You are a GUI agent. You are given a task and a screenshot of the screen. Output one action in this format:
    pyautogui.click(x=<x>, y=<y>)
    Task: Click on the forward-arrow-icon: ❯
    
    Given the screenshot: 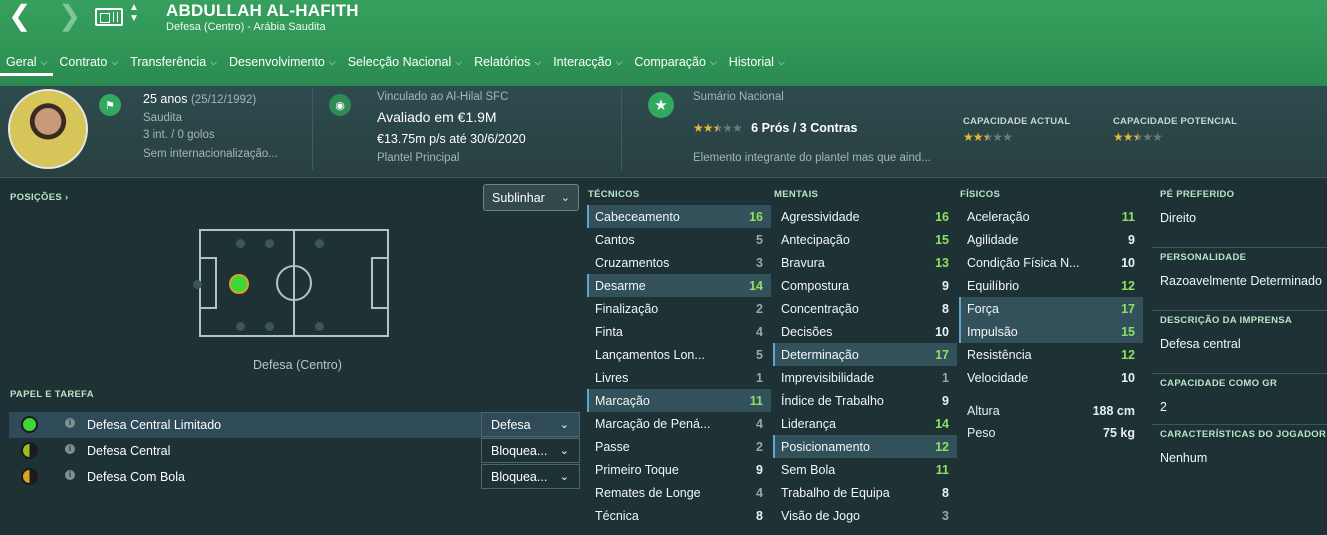 What is the action you would take?
    pyautogui.click(x=69, y=16)
    